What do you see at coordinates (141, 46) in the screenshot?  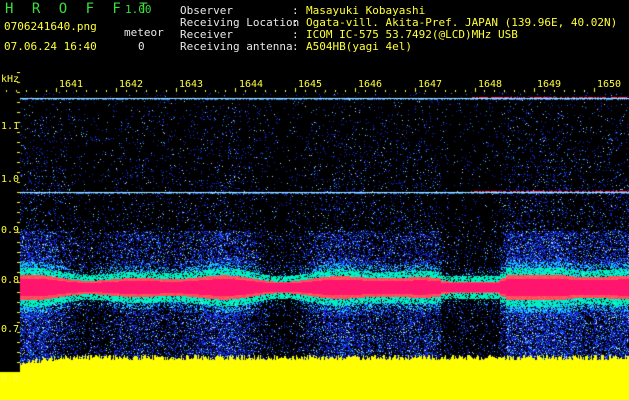 I see `meteor-count: 0` at bounding box center [141, 46].